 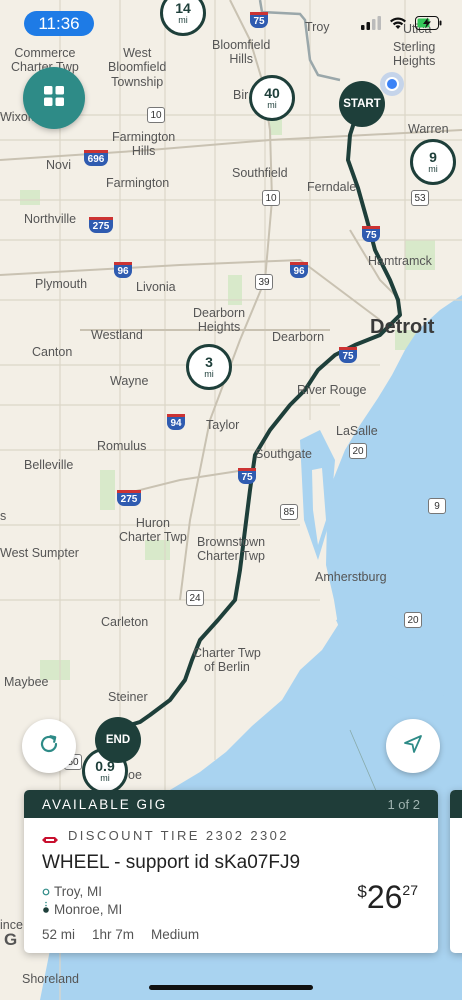 What do you see at coordinates (402, 327) in the screenshot?
I see `map-label-detroit: Detroit` at bounding box center [402, 327].